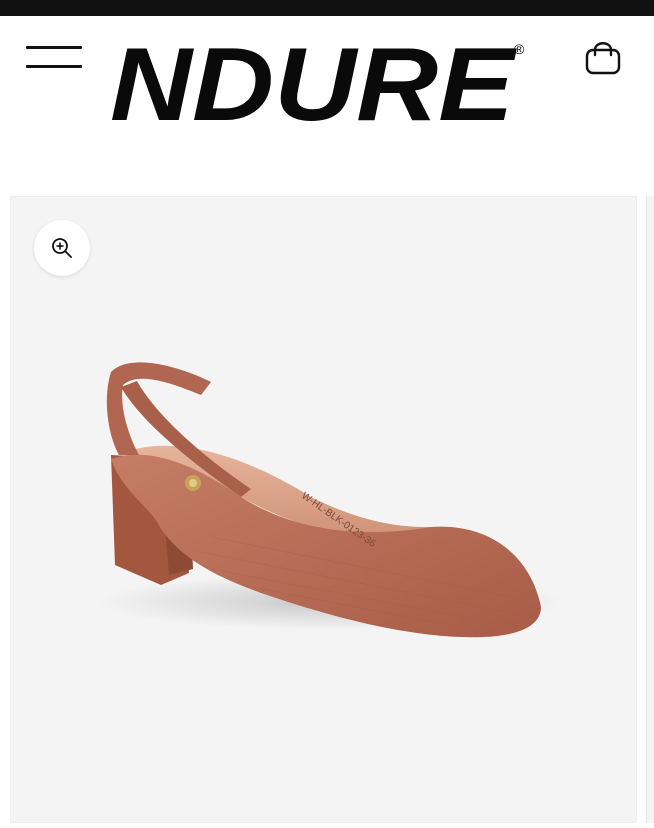 The image size is (654, 828). What do you see at coordinates (519, 49) in the screenshot?
I see `registered-mark: ®` at bounding box center [519, 49].